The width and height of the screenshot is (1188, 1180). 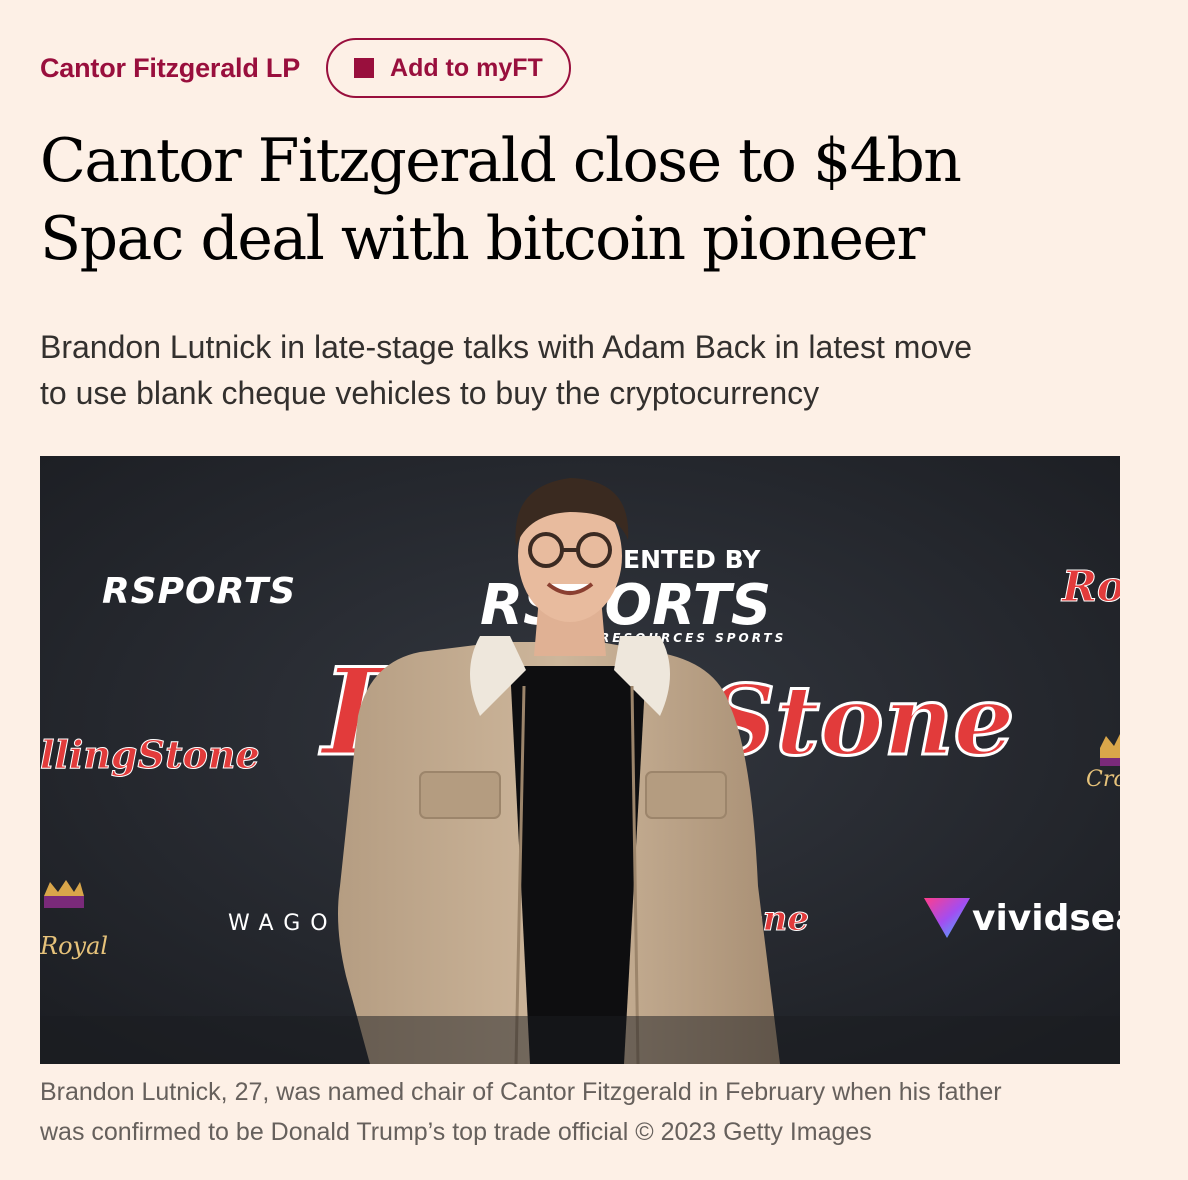 What do you see at coordinates (501, 161) in the screenshot?
I see `headline-line-1: Cantor Fitzgerald close to $4bn` at bounding box center [501, 161].